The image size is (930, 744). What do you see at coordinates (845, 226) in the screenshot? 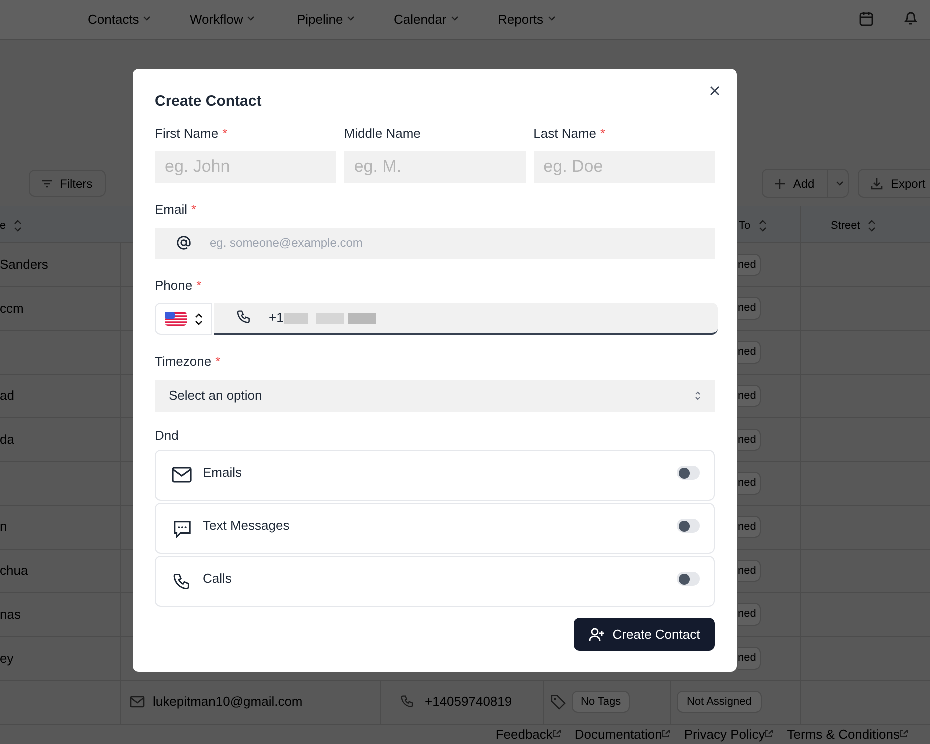
I see `column-header: Street` at bounding box center [845, 226].